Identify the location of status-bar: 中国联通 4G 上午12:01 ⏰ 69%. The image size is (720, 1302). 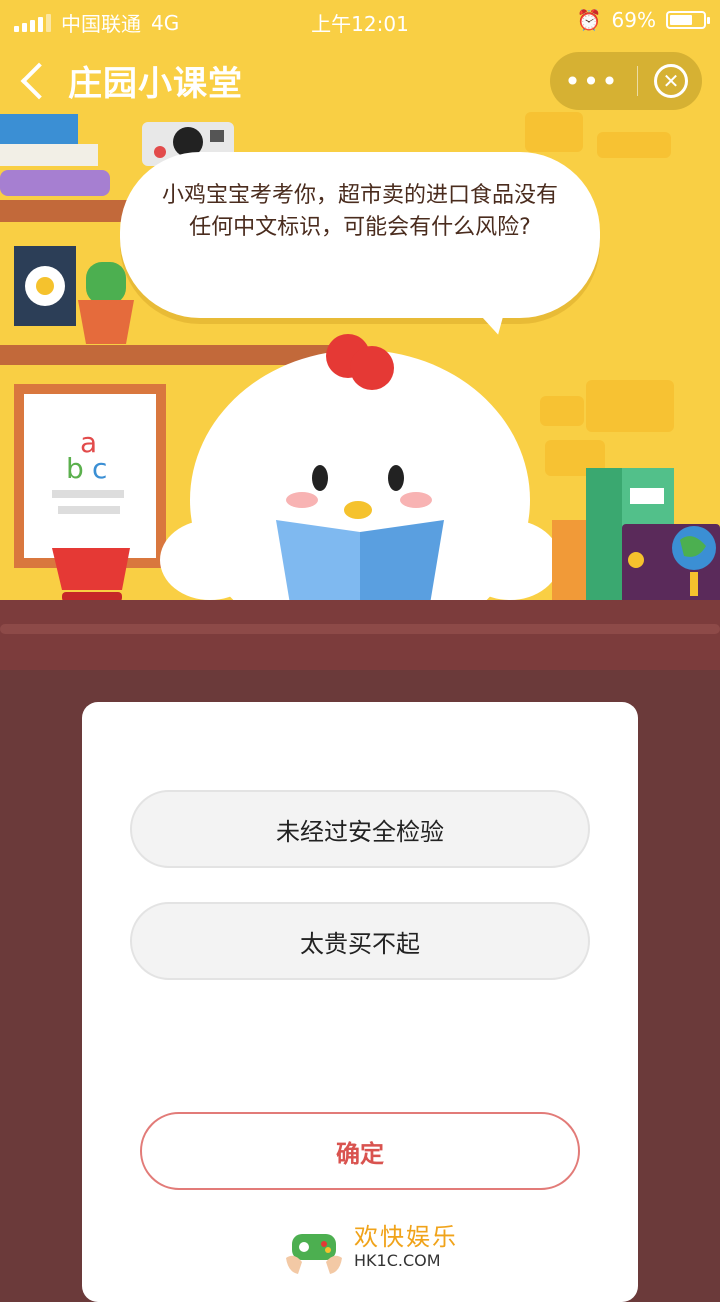
(360, 20).